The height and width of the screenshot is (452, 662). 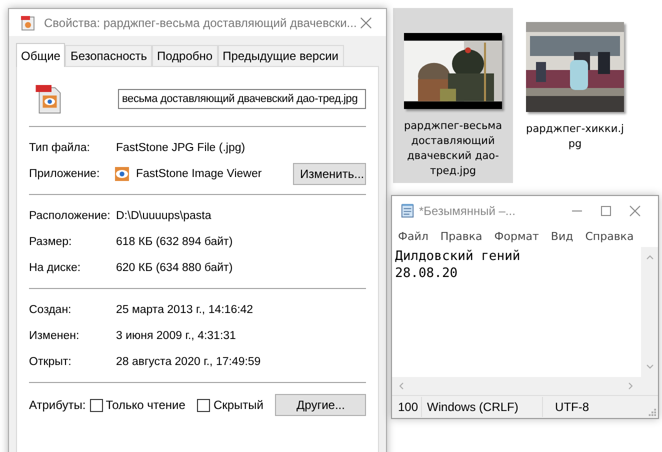 What do you see at coordinates (407, 407) in the screenshot?
I see `status-text: 100` at bounding box center [407, 407].